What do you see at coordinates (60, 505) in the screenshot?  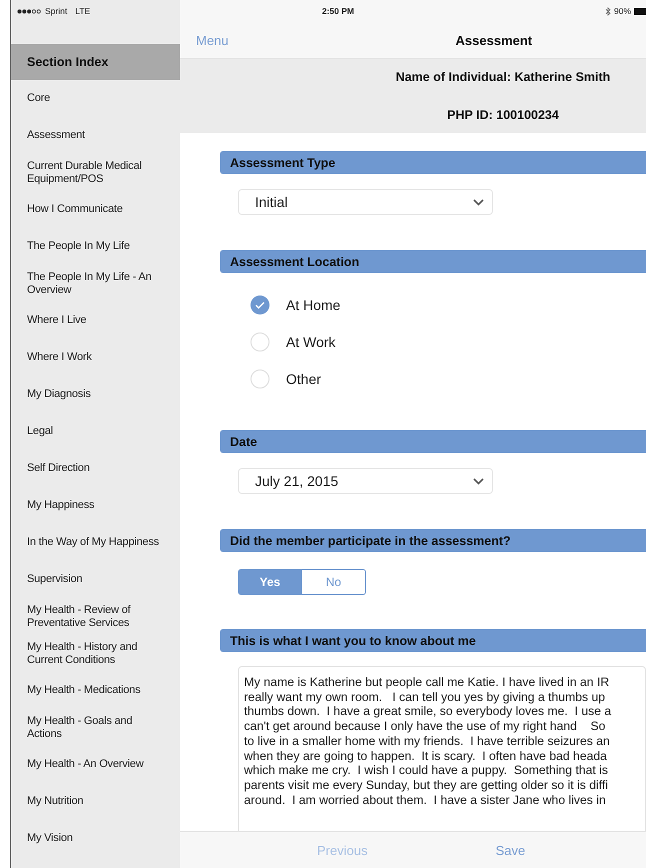 I see `sidebar-item: My Happiness` at bounding box center [60, 505].